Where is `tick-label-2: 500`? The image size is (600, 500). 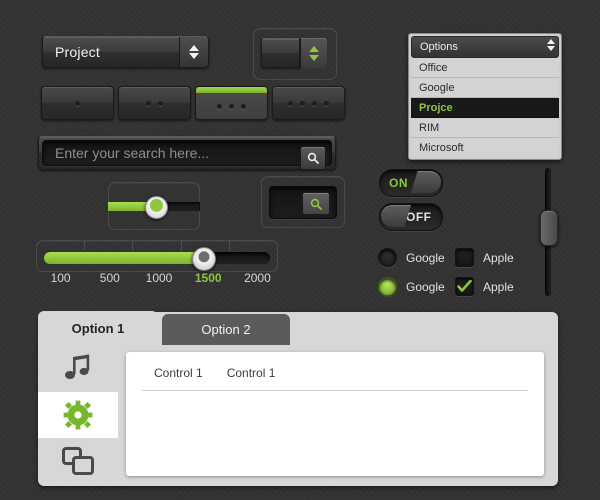 tick-label-2: 500 is located at coordinates (109, 278).